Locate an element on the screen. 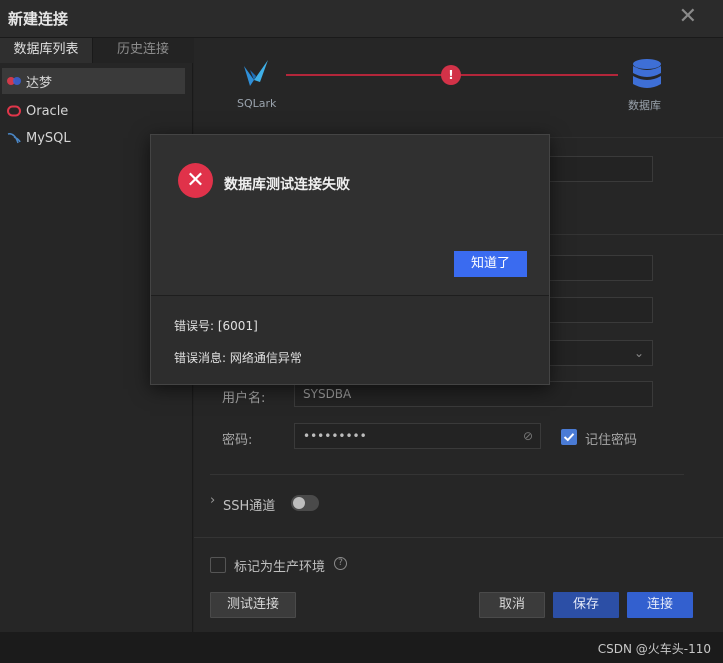 This screenshot has height=663, width=723. toggle-knob is located at coordinates (299, 503).